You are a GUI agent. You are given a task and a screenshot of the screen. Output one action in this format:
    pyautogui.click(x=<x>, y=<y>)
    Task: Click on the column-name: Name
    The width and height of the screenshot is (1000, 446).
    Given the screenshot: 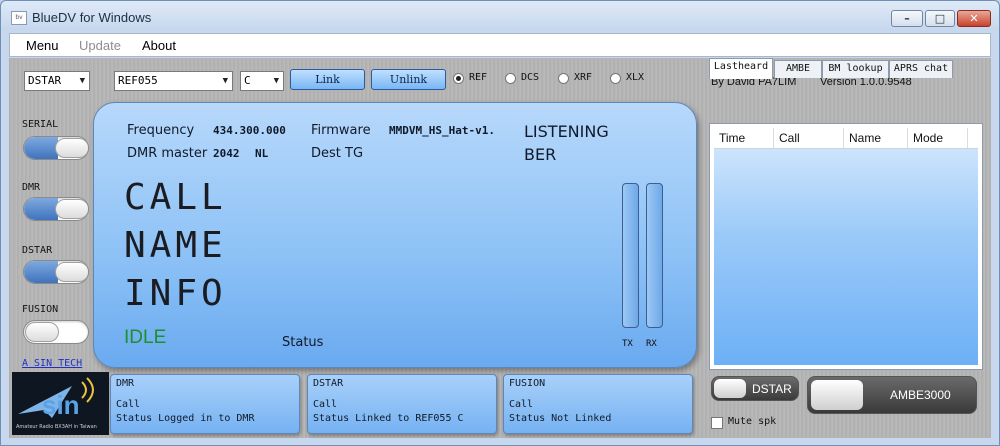 What is the action you would take?
    pyautogui.click(x=876, y=138)
    